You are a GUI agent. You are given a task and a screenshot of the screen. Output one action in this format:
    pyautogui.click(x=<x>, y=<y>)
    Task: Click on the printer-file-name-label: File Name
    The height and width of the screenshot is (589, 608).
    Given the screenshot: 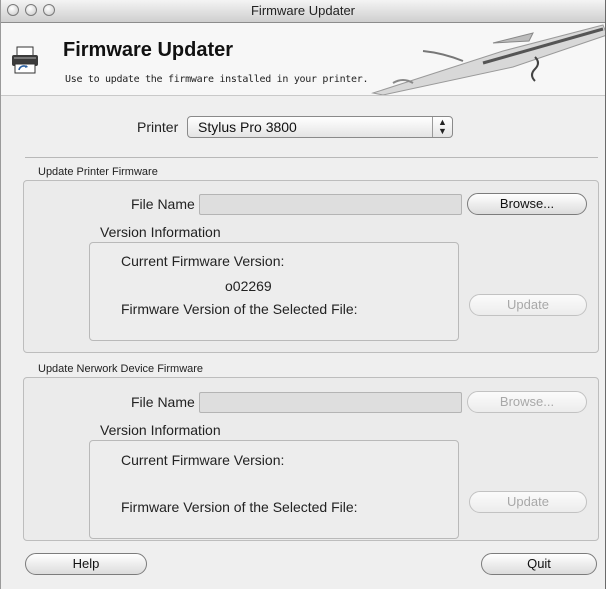 What is the action you would take?
    pyautogui.click(x=163, y=204)
    